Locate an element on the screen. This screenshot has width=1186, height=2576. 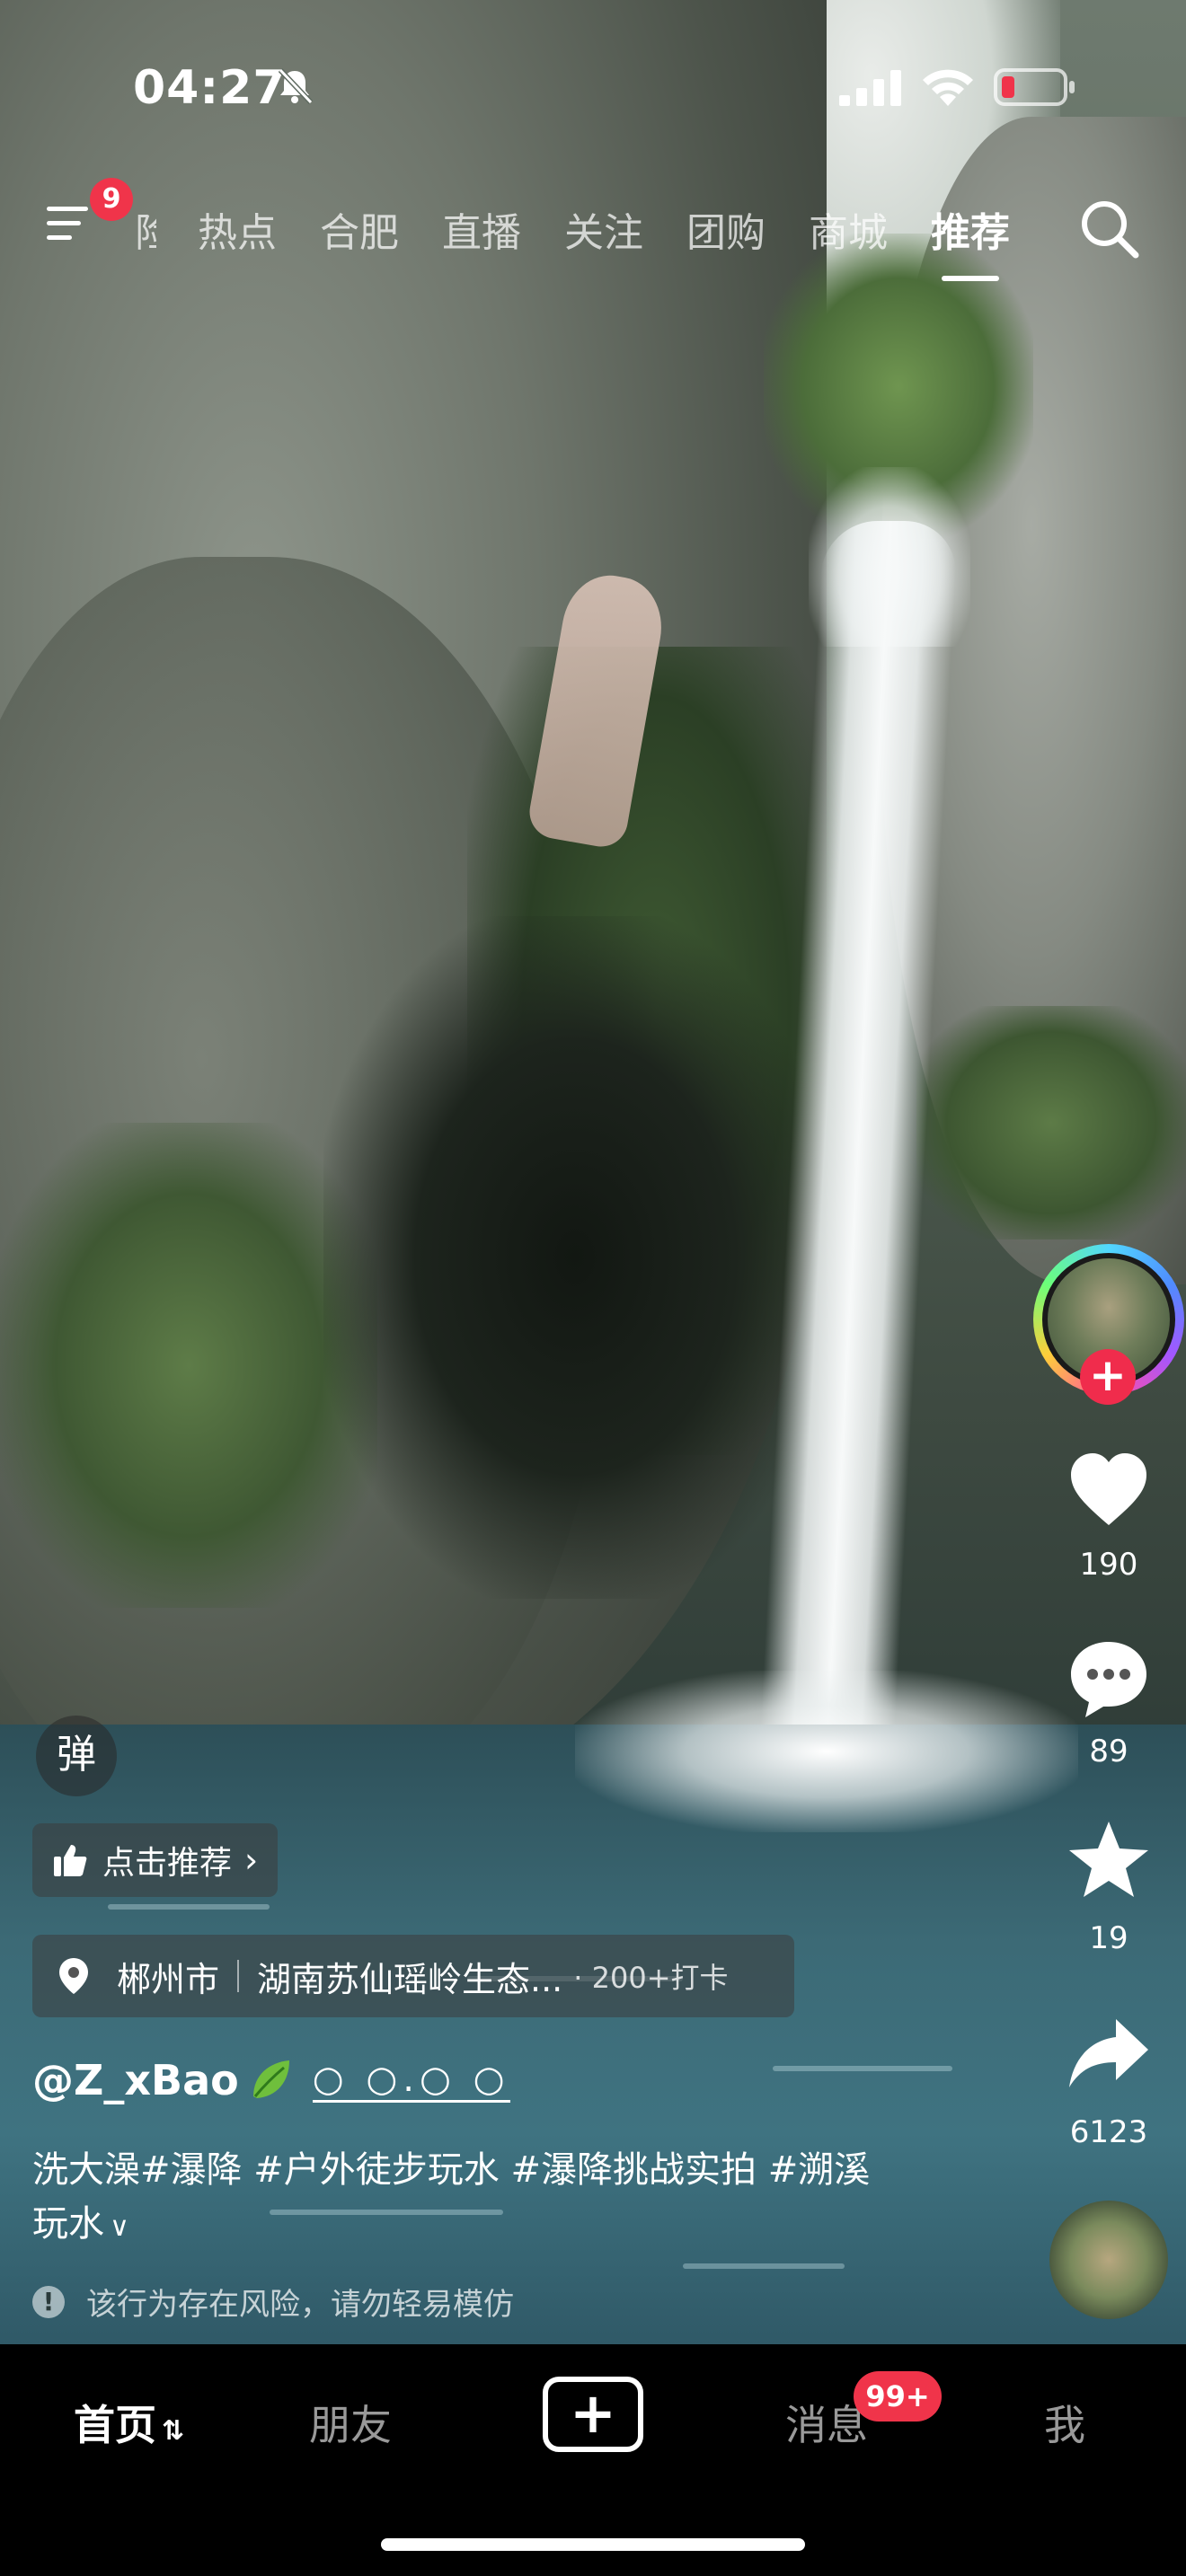
silent-bell-icon is located at coordinates (296, 86).